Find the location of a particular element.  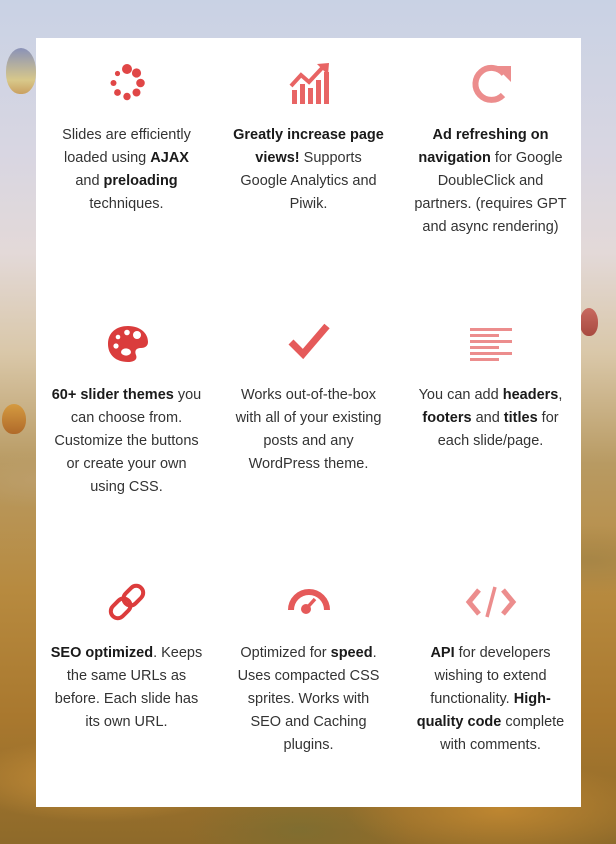

growth-chart-icon is located at coordinates (309, 84).